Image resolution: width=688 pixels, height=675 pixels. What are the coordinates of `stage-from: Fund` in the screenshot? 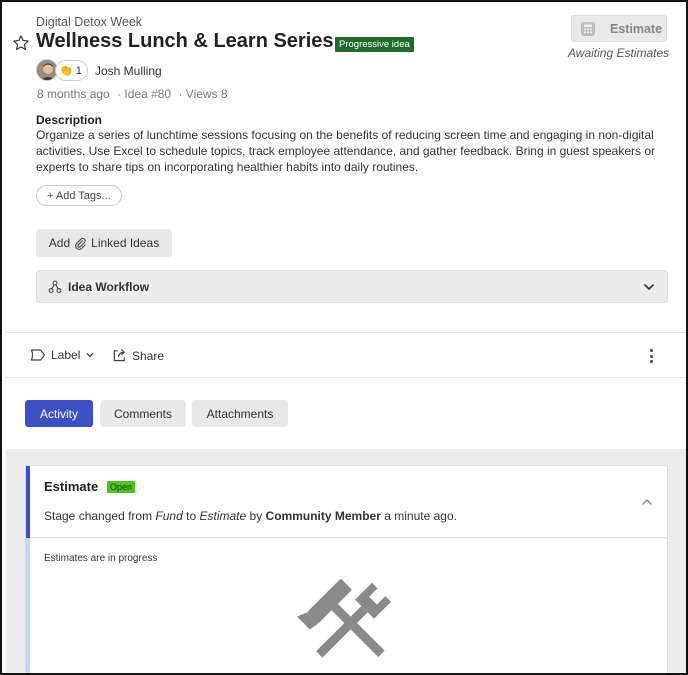 It's located at (169, 516).